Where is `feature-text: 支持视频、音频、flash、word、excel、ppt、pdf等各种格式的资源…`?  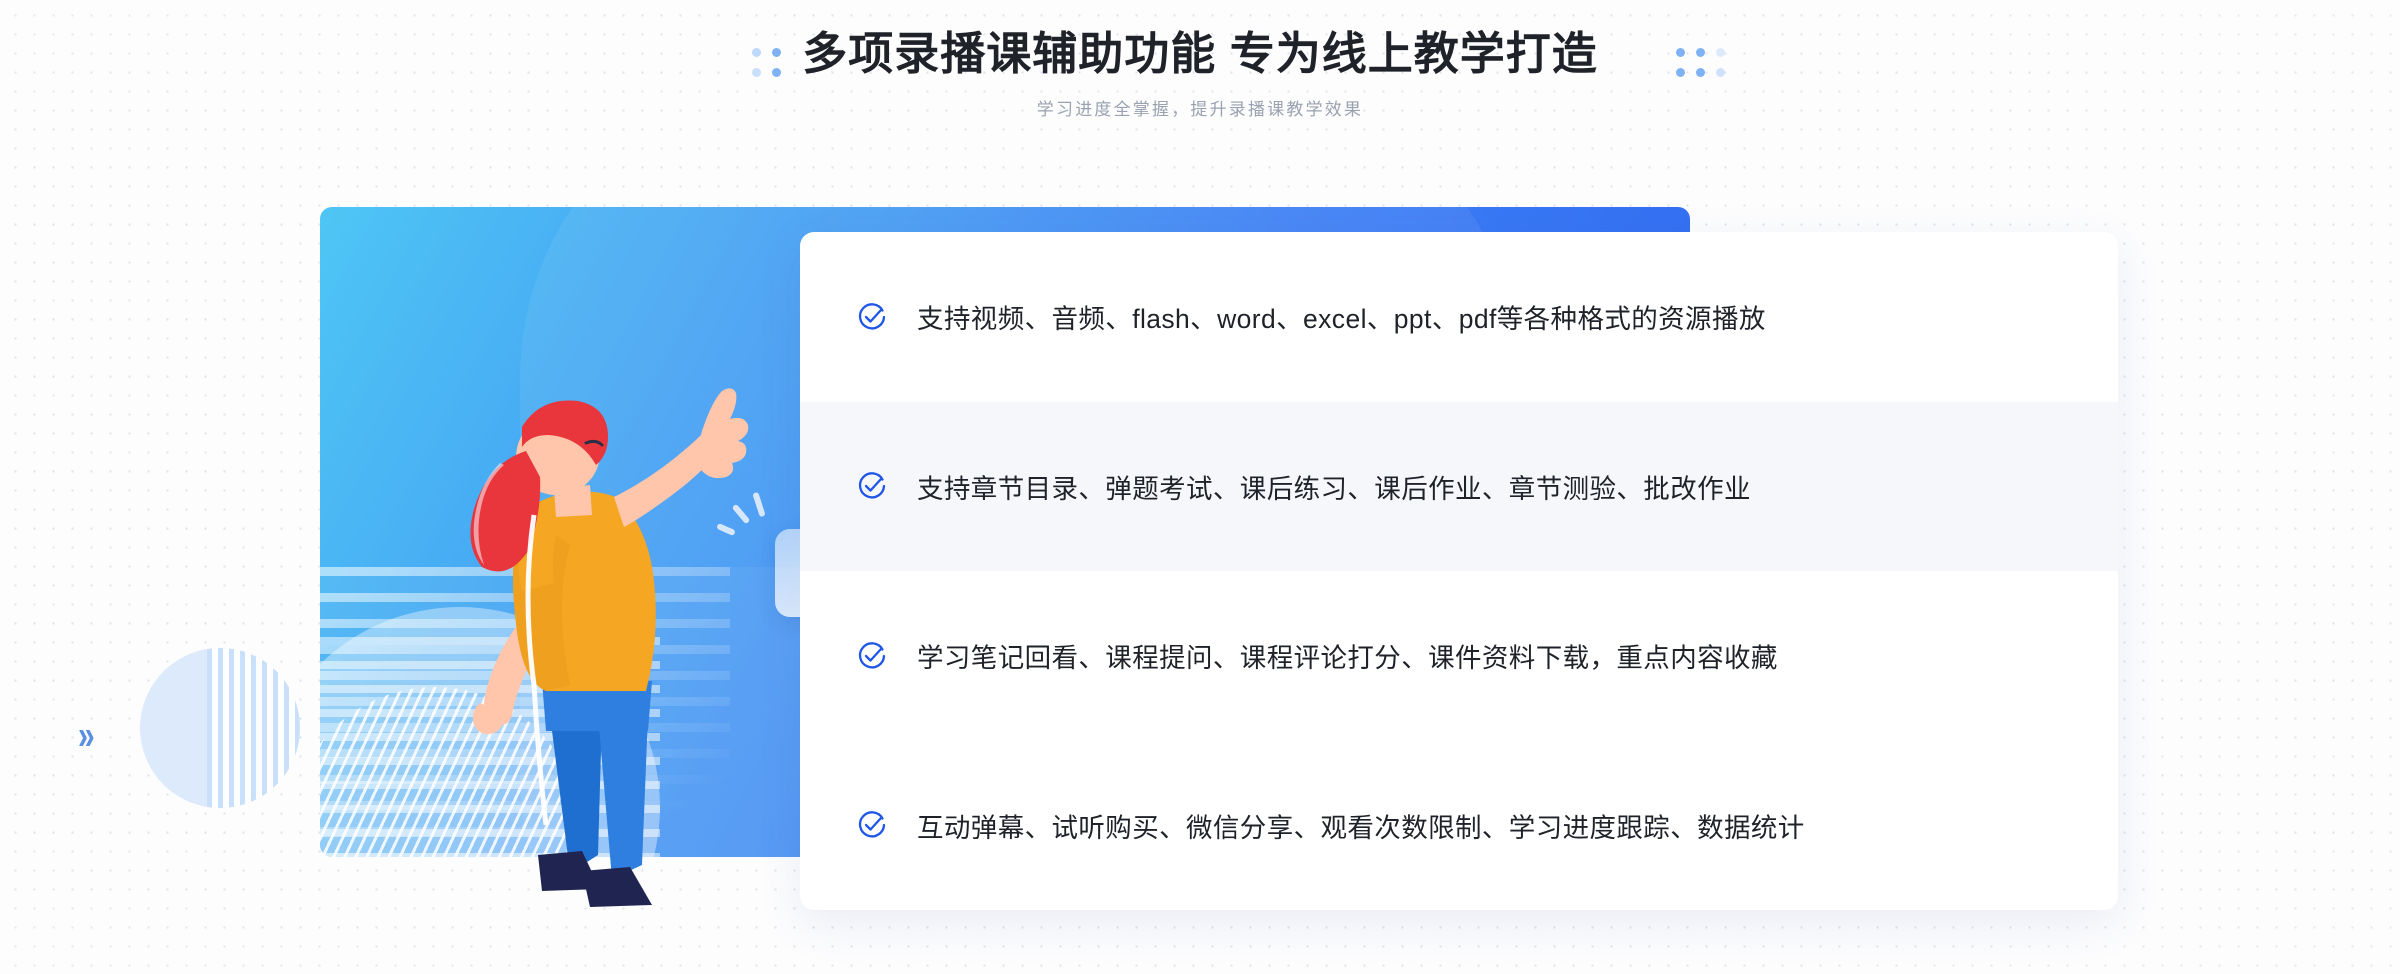
feature-text: 支持视频、音频、flash、word、excel、ppt、pdf等各种格式的资源… is located at coordinates (1341, 319).